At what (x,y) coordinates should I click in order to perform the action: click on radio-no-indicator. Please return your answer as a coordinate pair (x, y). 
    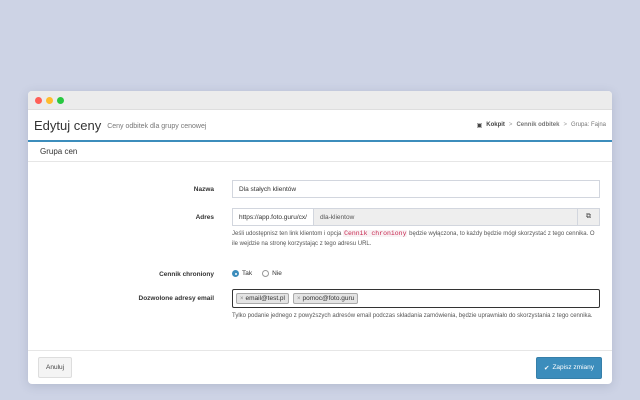
    Looking at the image, I should click on (266, 273).